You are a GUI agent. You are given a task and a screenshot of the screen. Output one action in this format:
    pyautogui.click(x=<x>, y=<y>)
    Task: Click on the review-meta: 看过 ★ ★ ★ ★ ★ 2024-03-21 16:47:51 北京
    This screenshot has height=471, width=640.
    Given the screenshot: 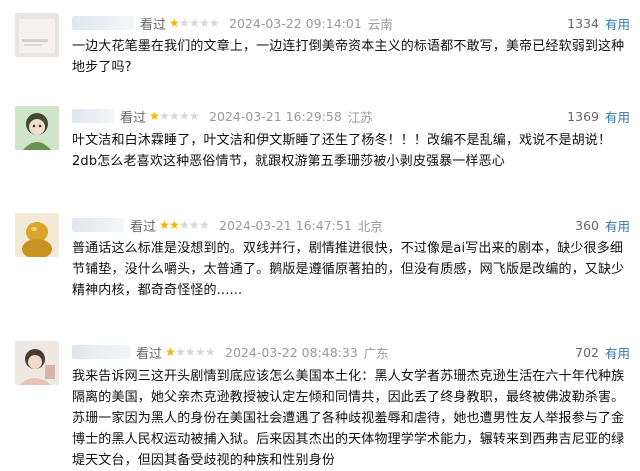 What is the action you would take?
    pyautogui.click(x=227, y=225)
    